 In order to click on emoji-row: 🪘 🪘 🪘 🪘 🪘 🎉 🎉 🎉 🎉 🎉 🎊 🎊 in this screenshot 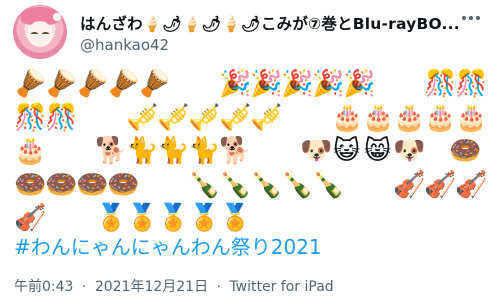, I will do `click(254, 85)`.